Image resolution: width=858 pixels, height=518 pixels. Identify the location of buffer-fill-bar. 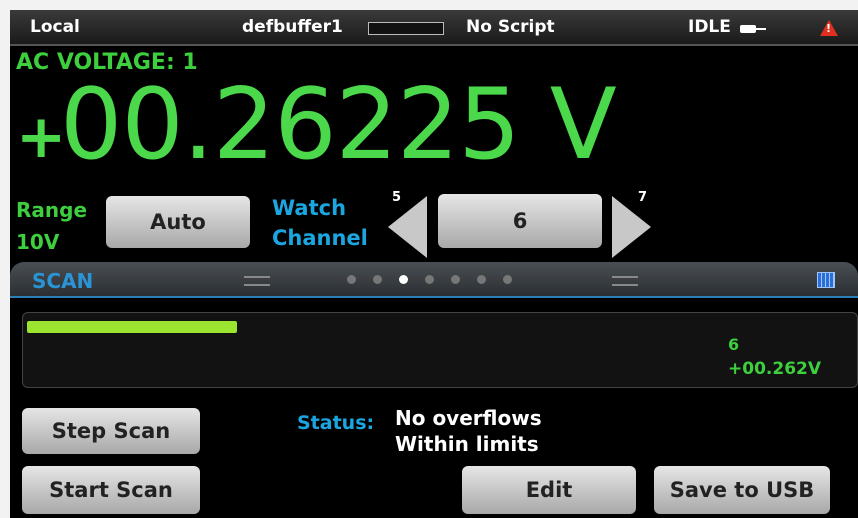
(406, 28).